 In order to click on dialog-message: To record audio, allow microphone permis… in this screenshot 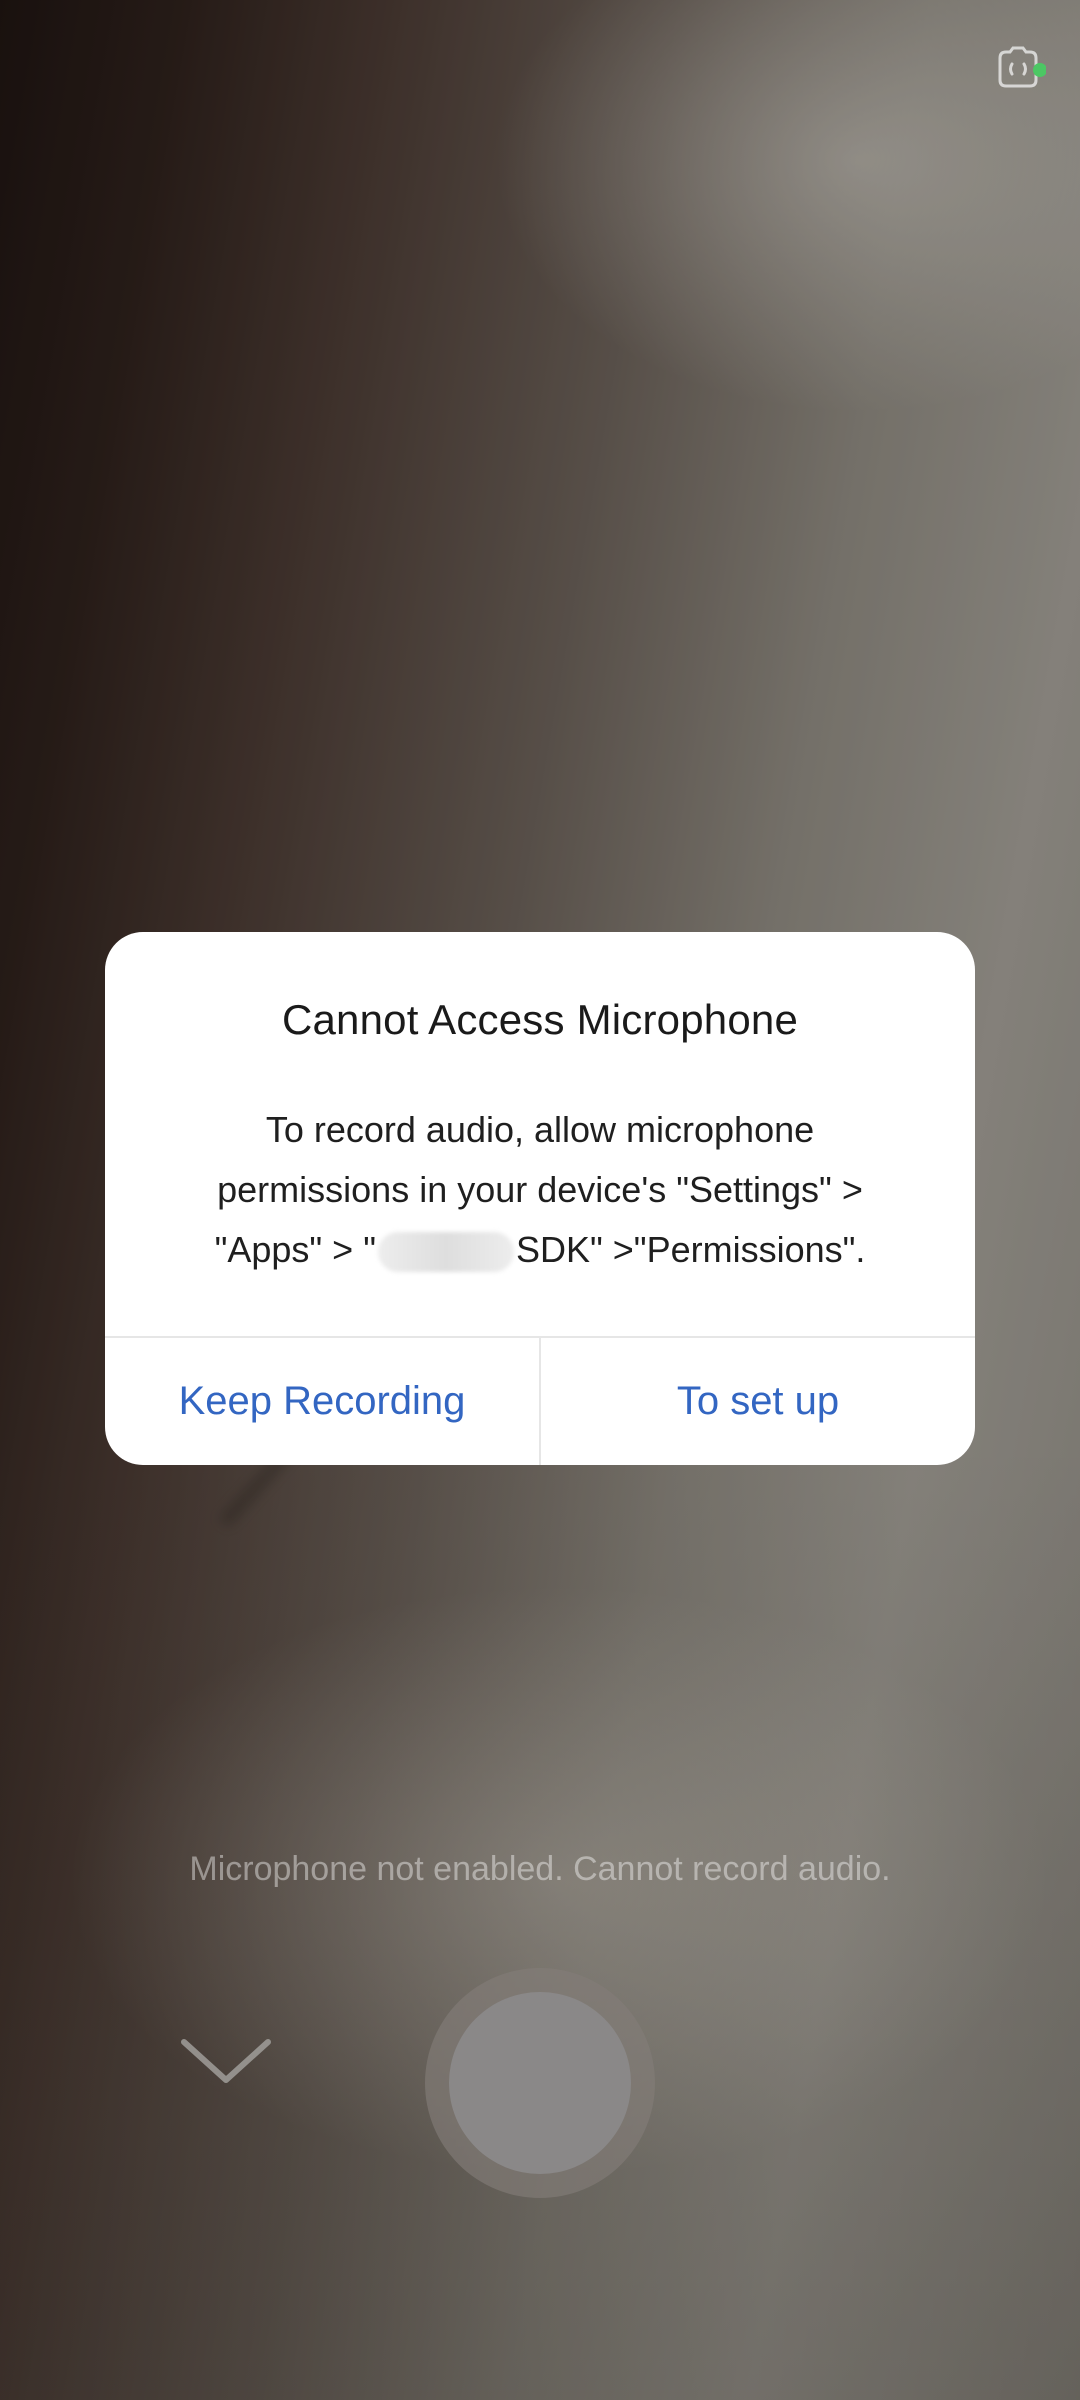, I will do `click(540, 1190)`.